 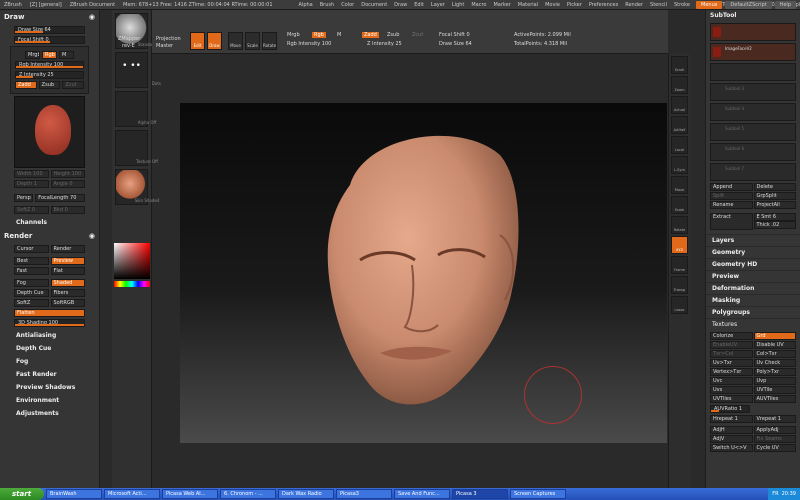 I want to click on render-close-icon: ◉, so click(x=92, y=236).